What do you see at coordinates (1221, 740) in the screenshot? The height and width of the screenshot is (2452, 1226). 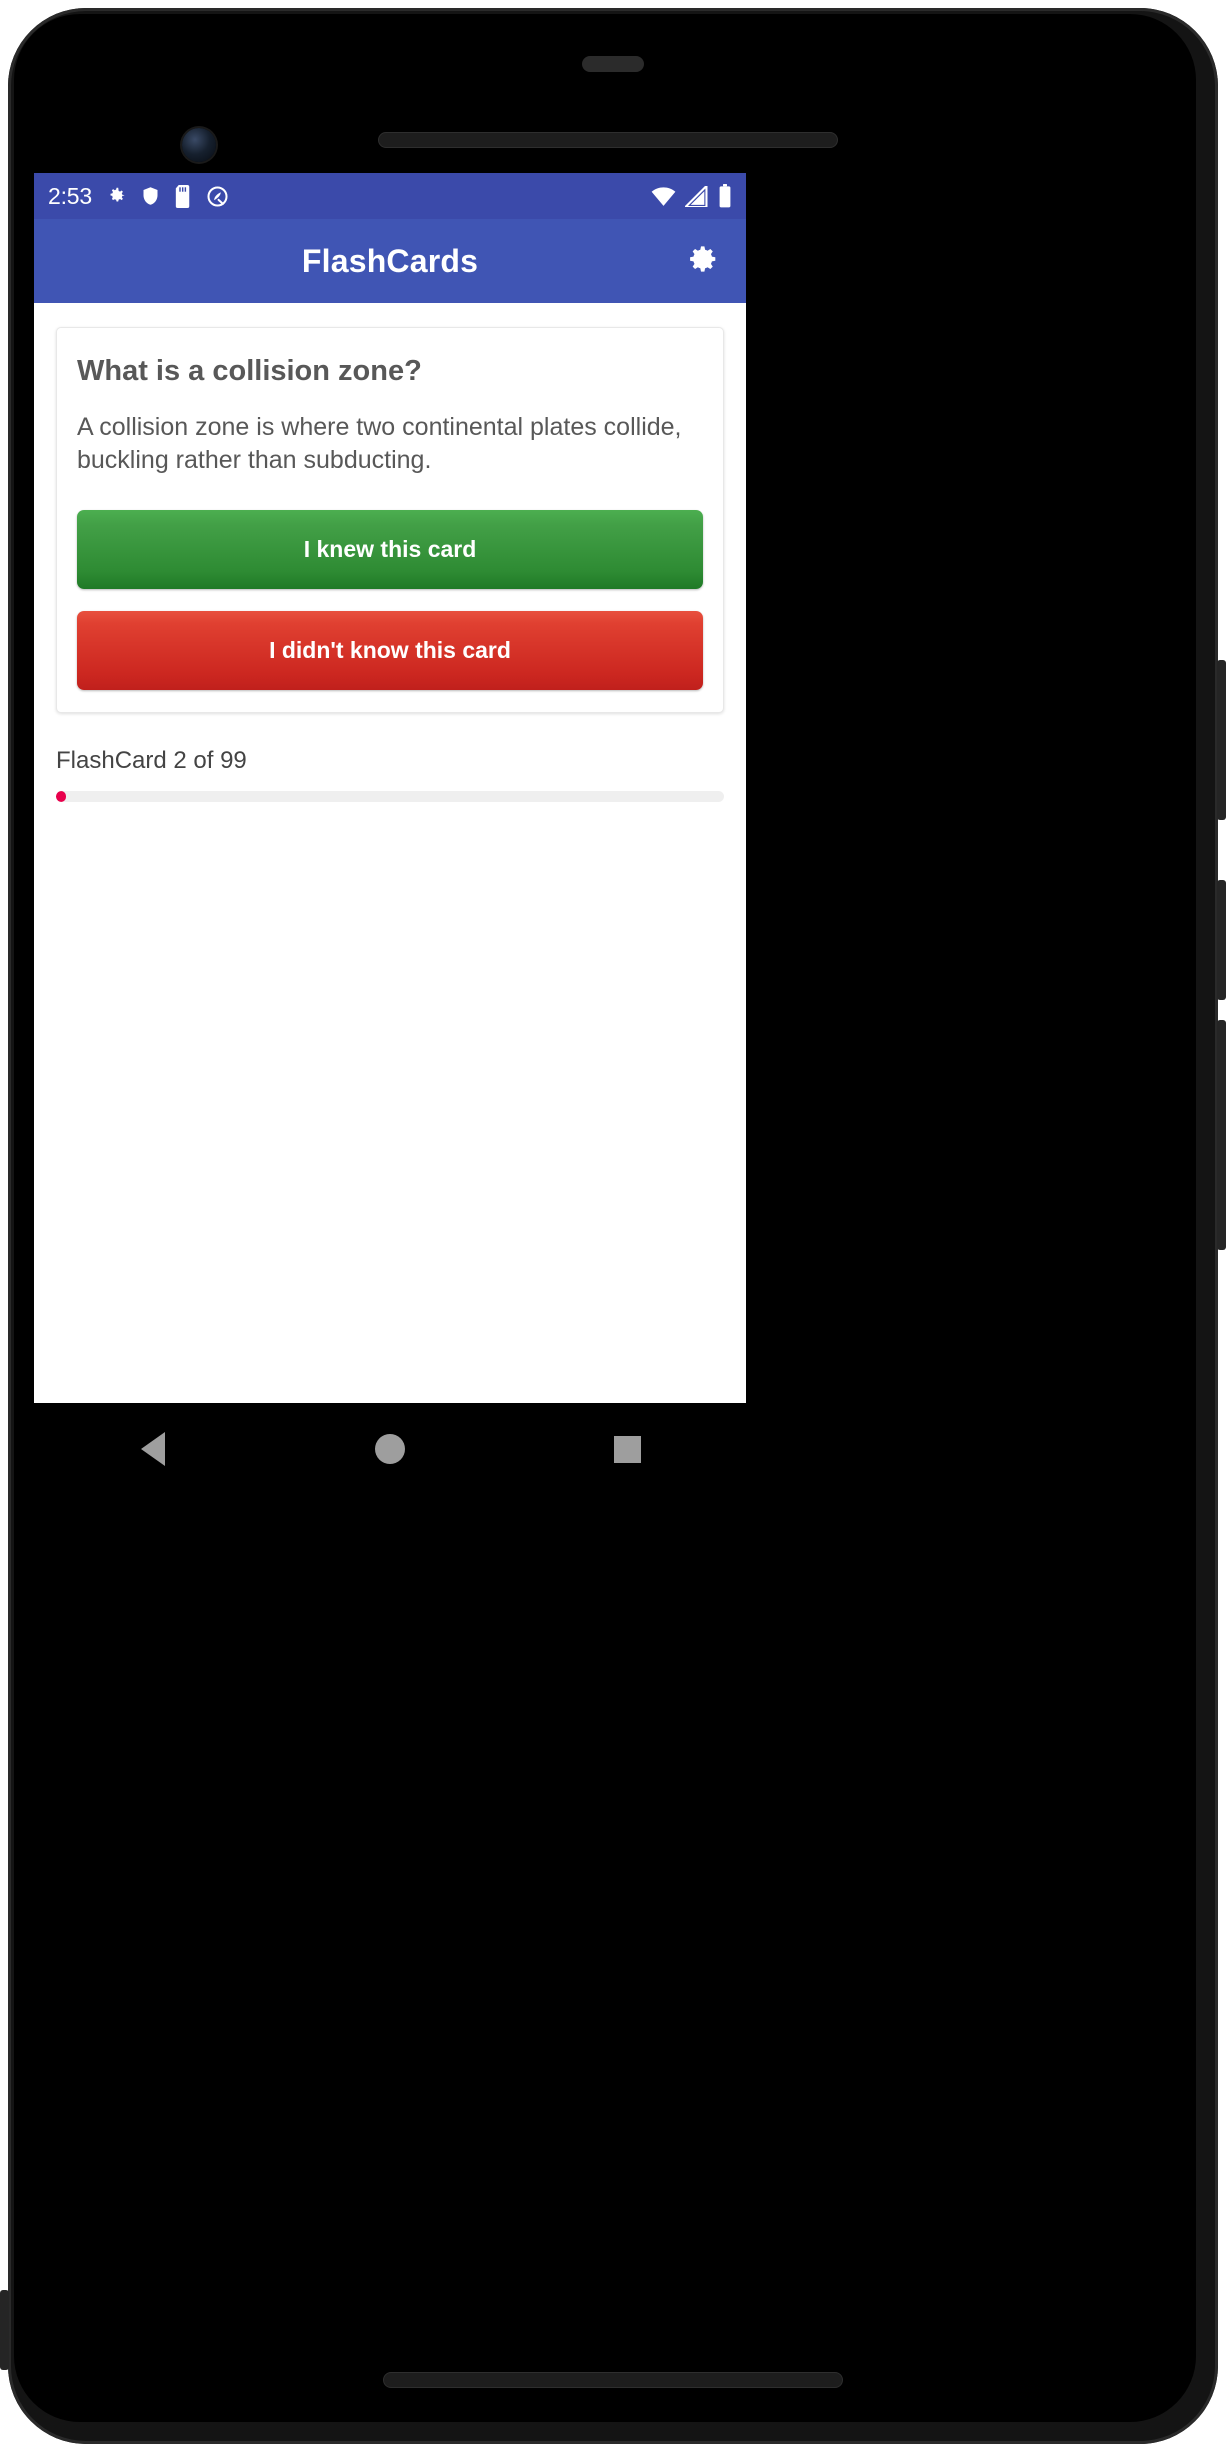 I see `power-button` at bounding box center [1221, 740].